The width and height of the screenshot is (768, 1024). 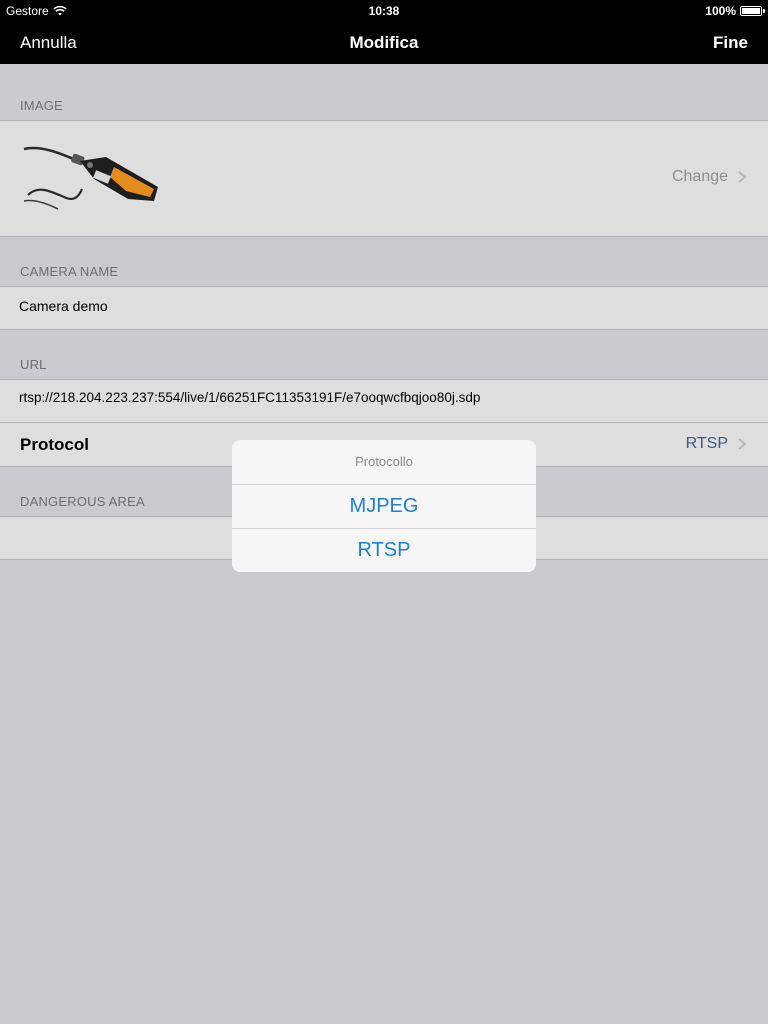 What do you see at coordinates (720, 11) in the screenshot?
I see `battery-percentage: 100%` at bounding box center [720, 11].